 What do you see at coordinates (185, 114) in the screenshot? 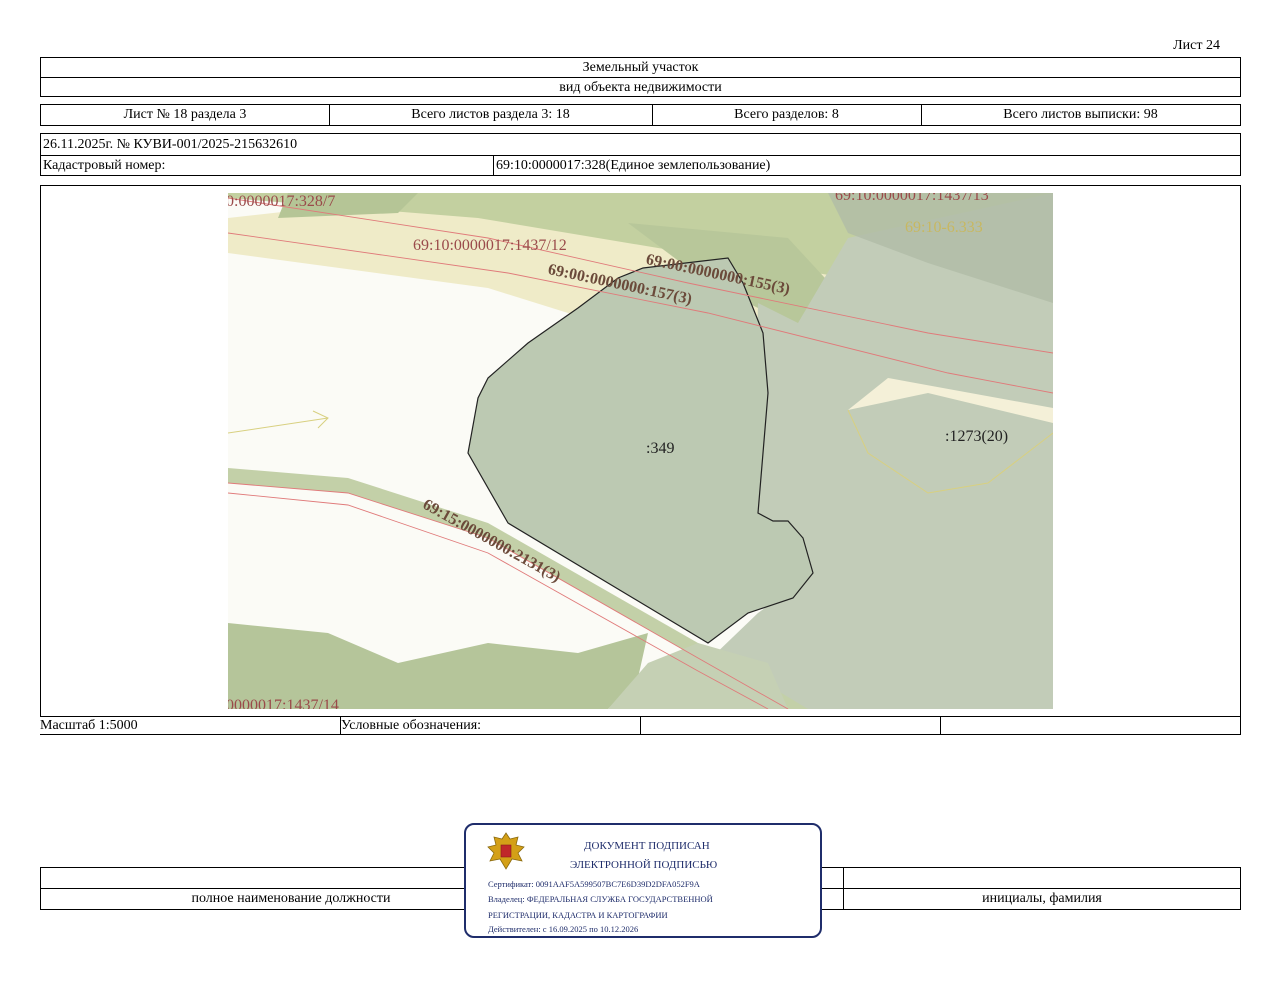
I see `sheet-number: Лист № 18 раздела 3` at bounding box center [185, 114].